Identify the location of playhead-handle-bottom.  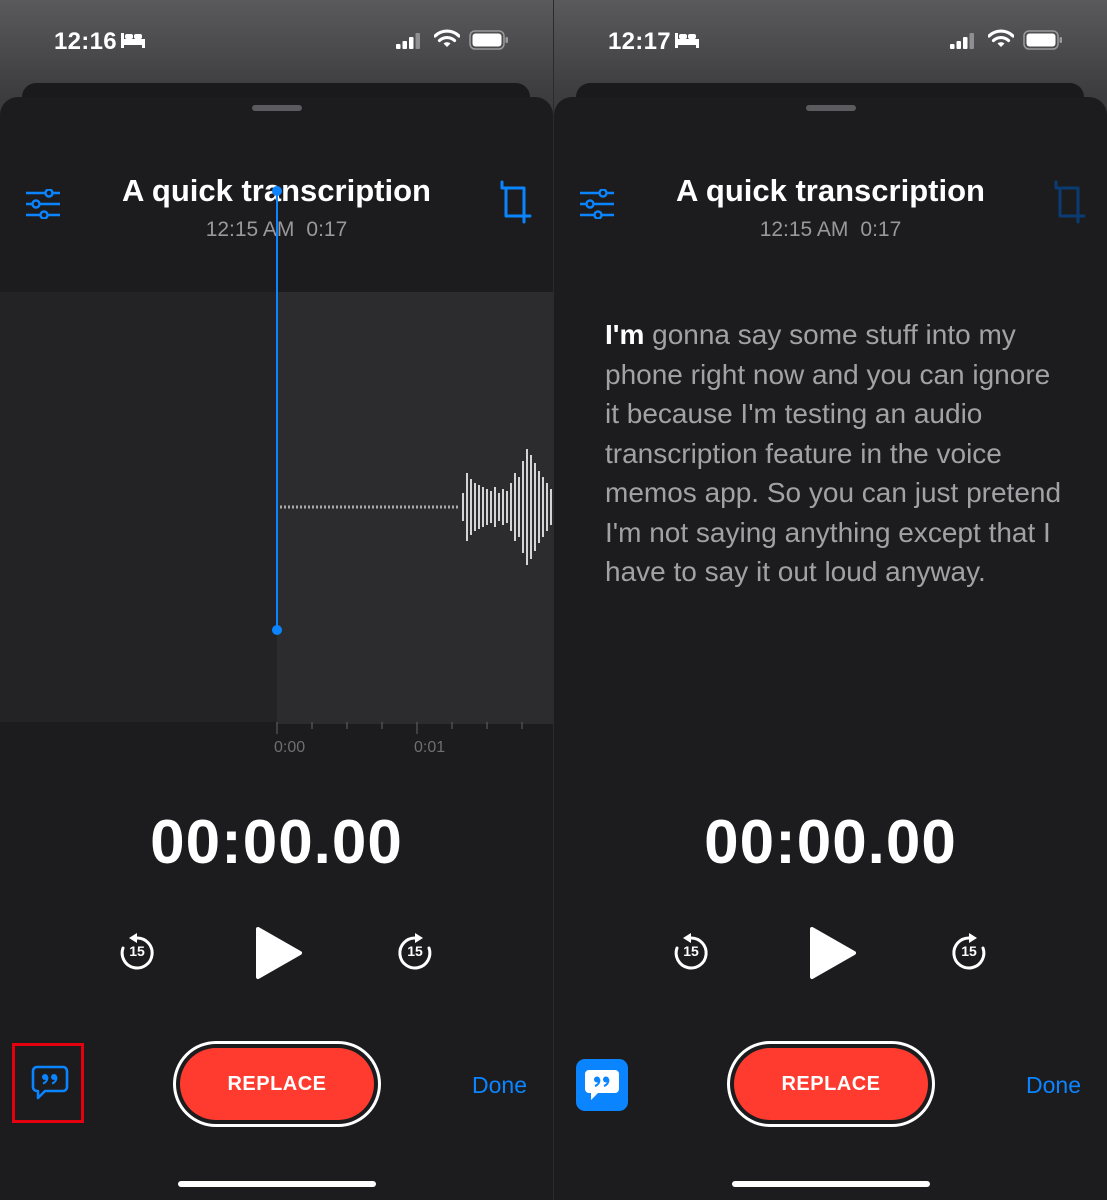
(277, 630).